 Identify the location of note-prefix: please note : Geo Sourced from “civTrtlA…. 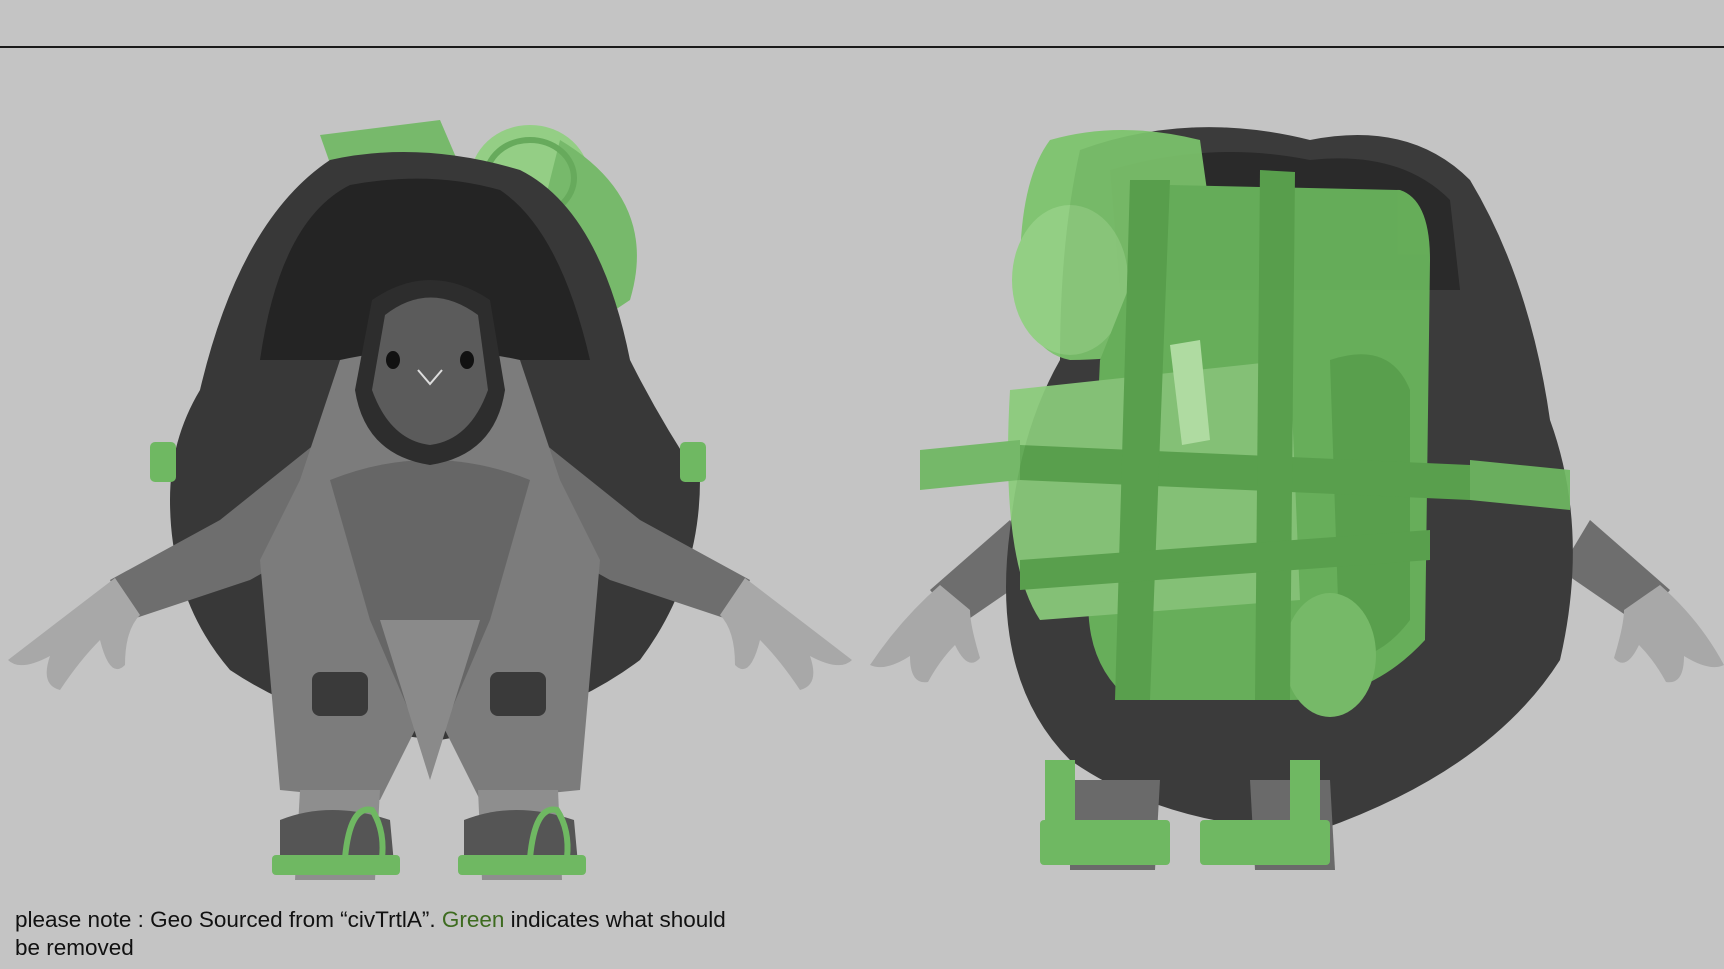
(228, 919).